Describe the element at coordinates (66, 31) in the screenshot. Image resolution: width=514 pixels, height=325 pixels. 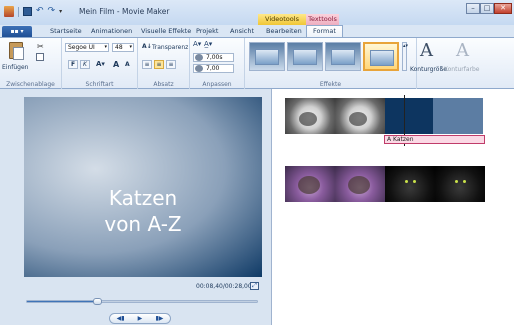
I see `tab-startseite: Startseite` at that location.